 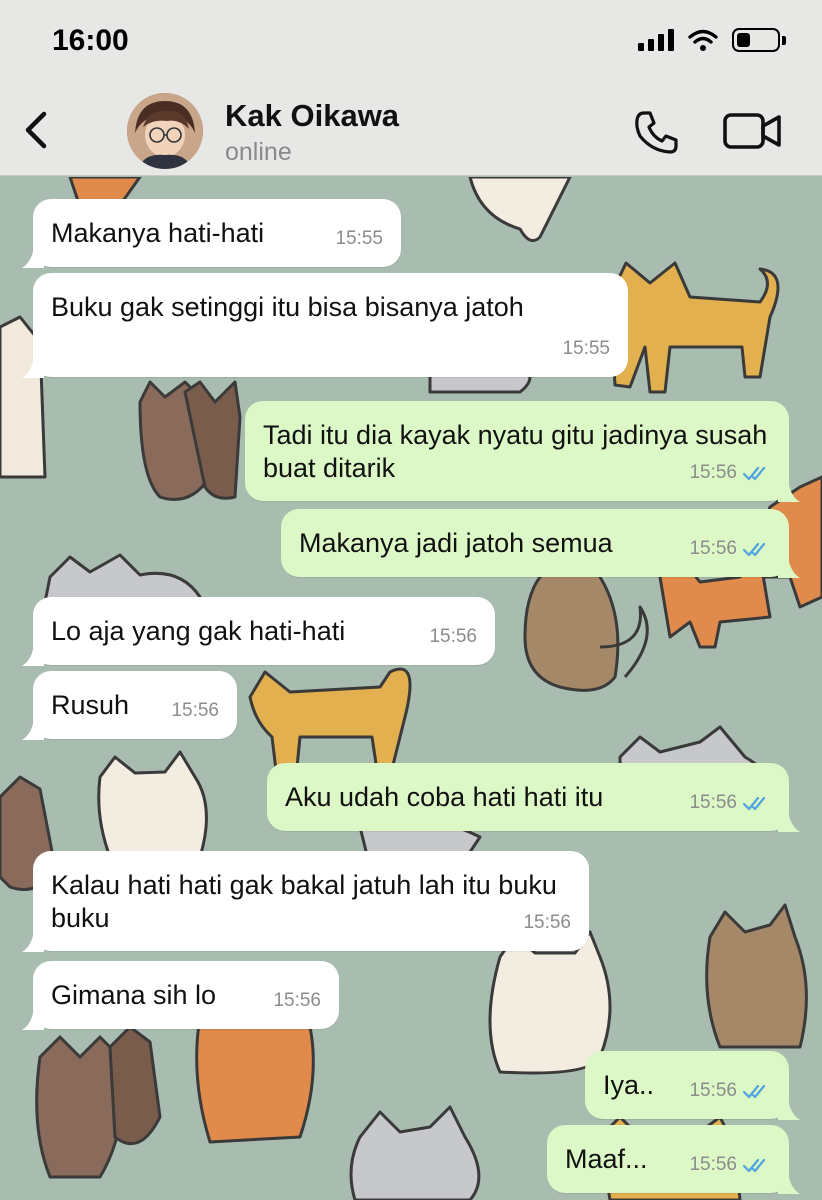 I want to click on video-camera-icon, so click(x=752, y=131).